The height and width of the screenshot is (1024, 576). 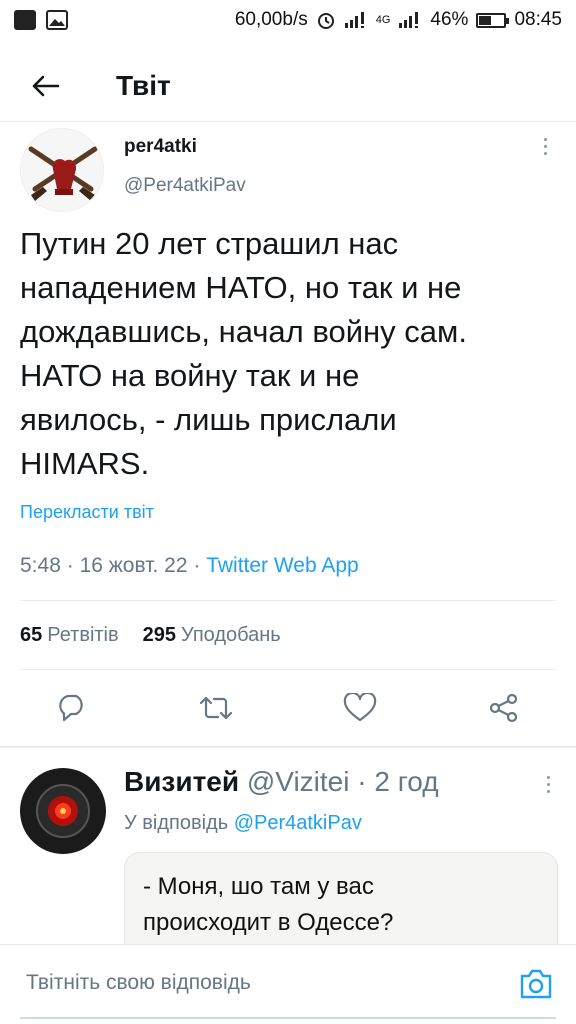 I want to click on input-underline, so click(x=288, y=1018).